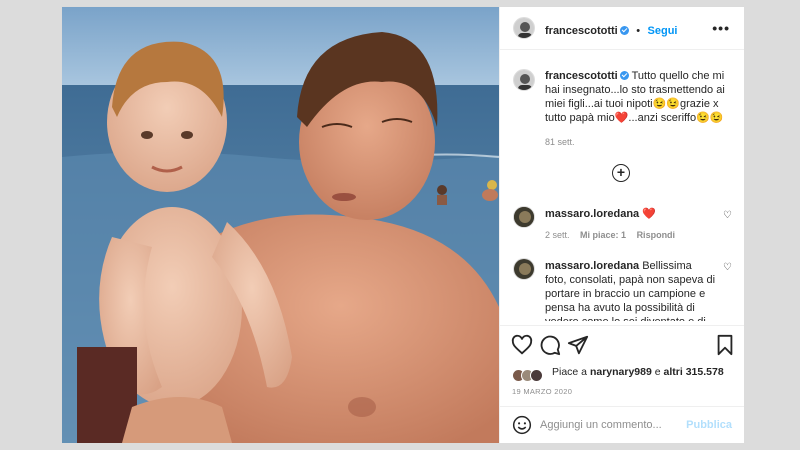  What do you see at coordinates (560, 142) in the screenshot?
I see `caption-age: 81 sett.` at bounding box center [560, 142].